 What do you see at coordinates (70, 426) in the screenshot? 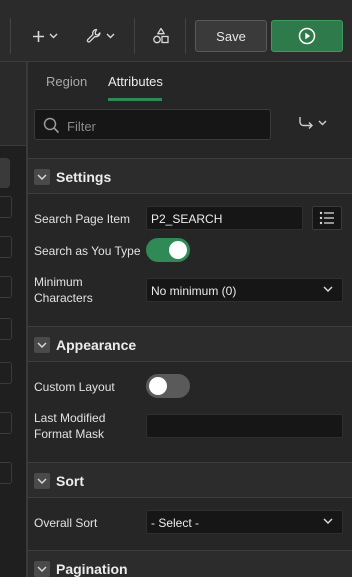
I see `last-modified-format-mask-label: Last Modified Format Mask` at bounding box center [70, 426].